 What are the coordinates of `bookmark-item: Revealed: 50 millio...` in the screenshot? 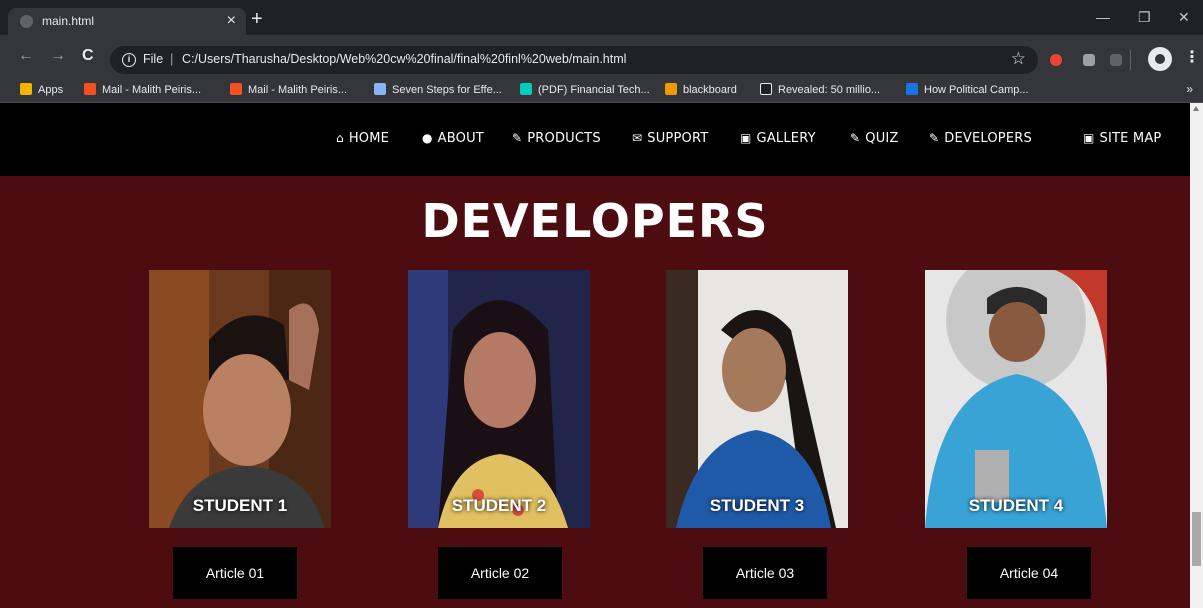 It's located at (820, 90).